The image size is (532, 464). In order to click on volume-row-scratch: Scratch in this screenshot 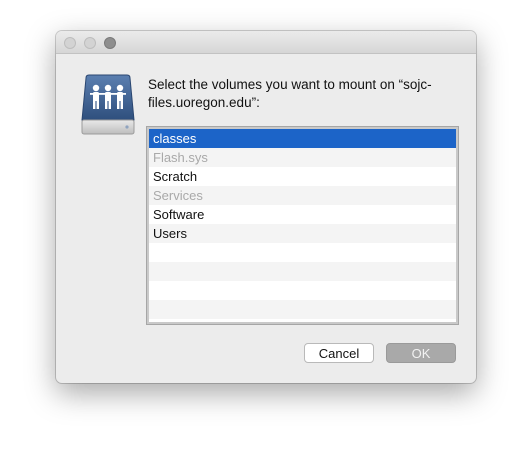, I will do `click(302, 176)`.